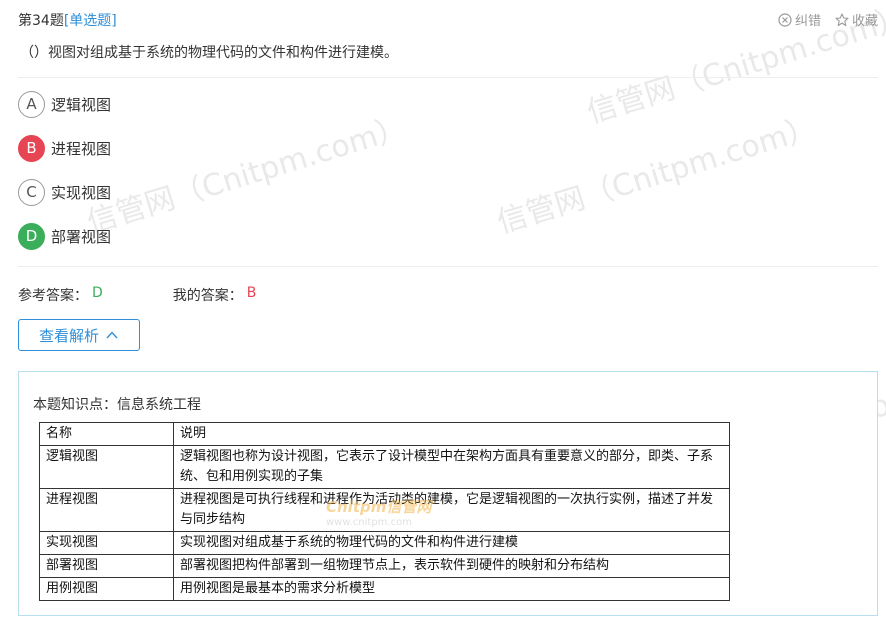 This screenshot has width=886, height=619. I want to click on option-label: 进程视图, so click(81, 148).